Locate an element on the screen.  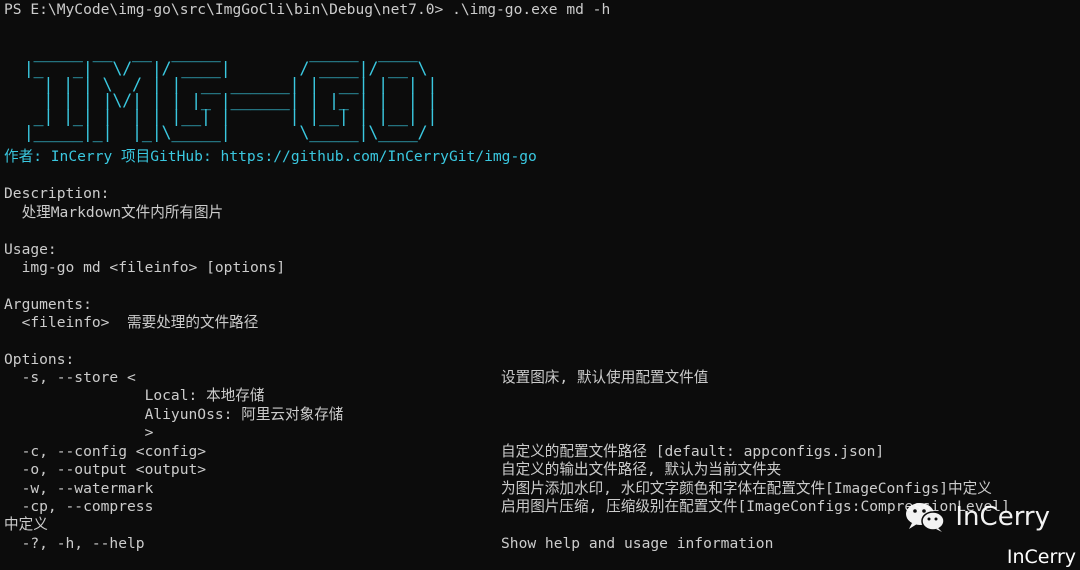
option-store-desc: 设置图床, 默认使用配置文件值 is located at coordinates (605, 377).